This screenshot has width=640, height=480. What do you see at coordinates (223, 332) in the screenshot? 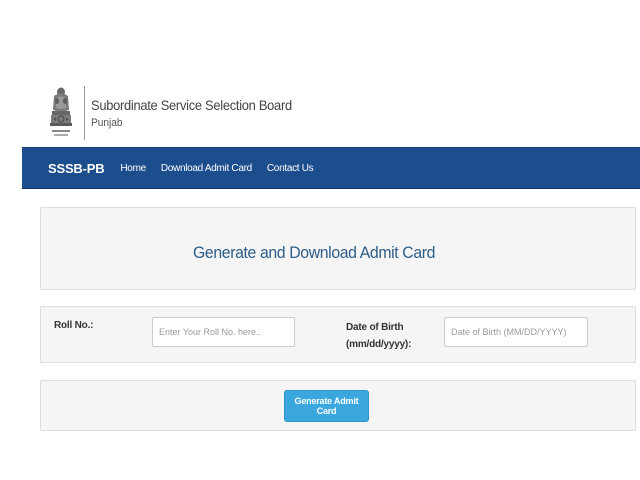
I see `roll-number-input` at bounding box center [223, 332].